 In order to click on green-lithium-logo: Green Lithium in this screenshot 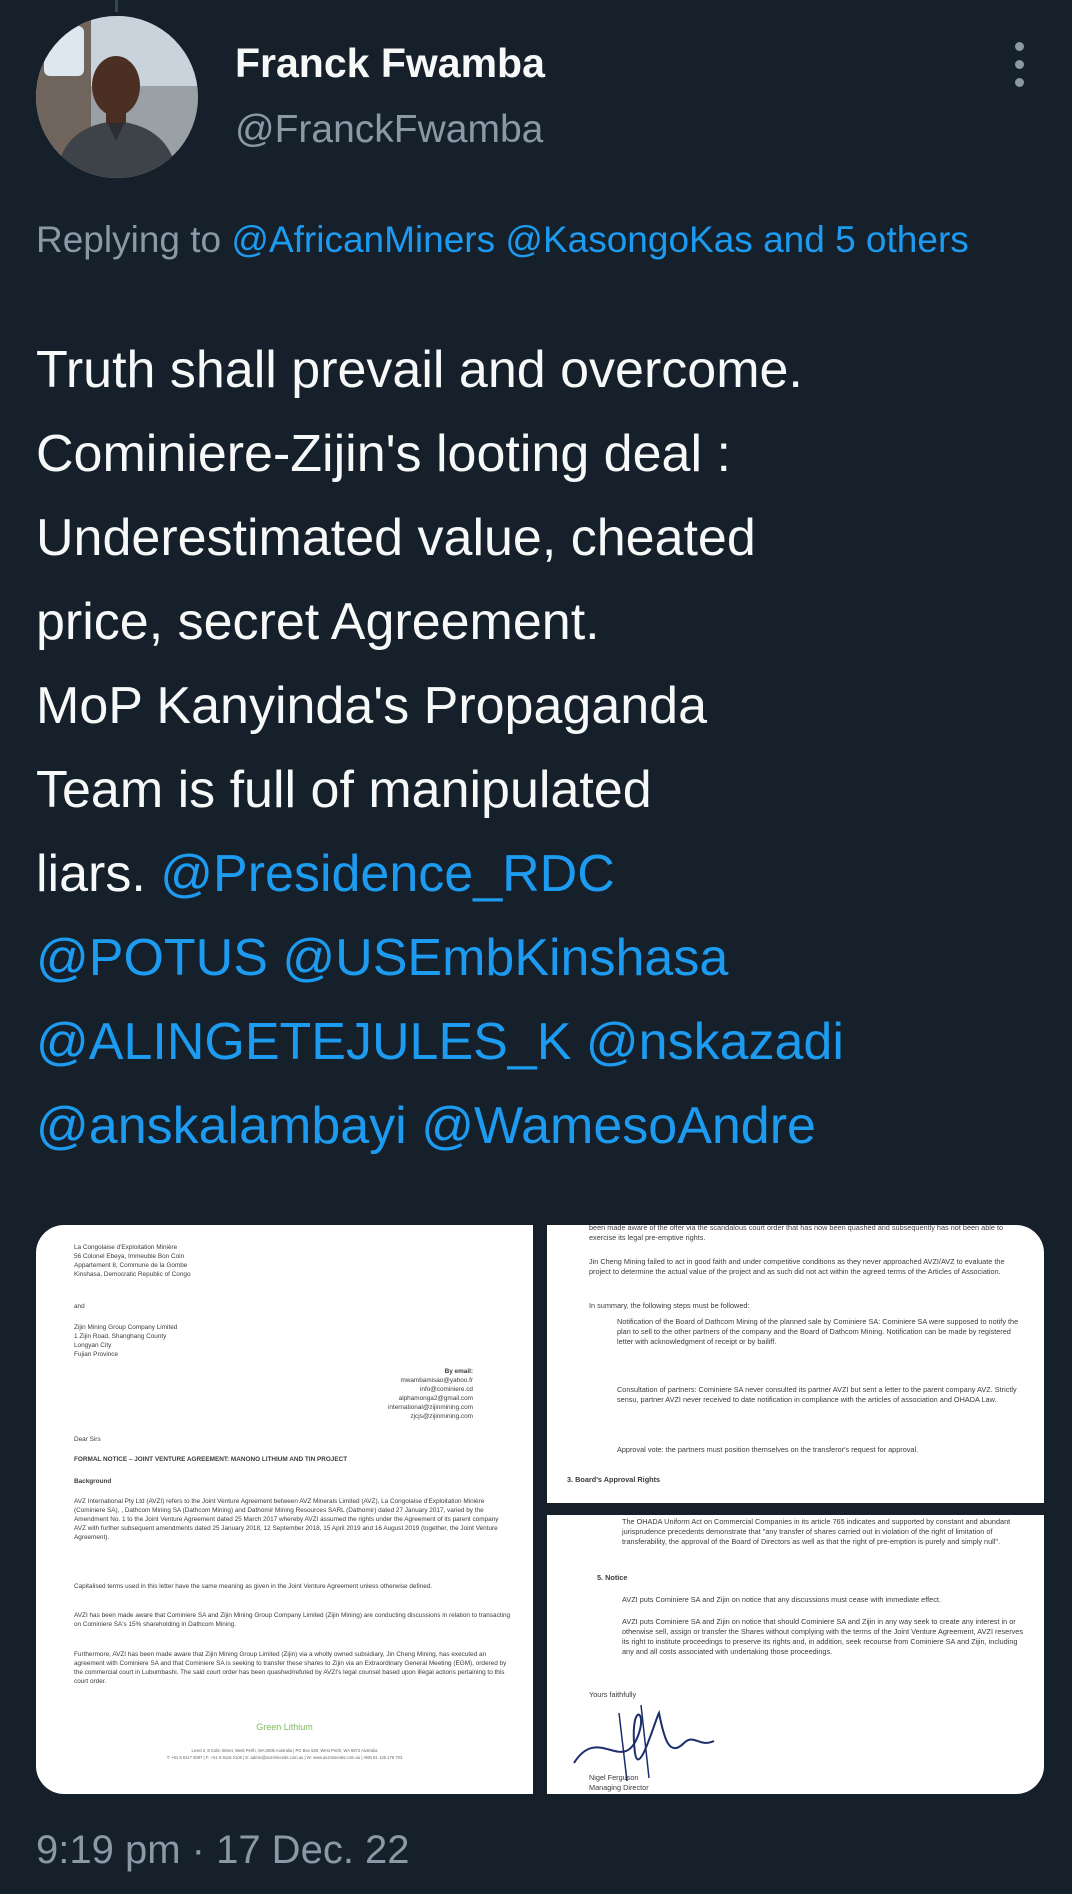, I will do `click(284, 1727)`.